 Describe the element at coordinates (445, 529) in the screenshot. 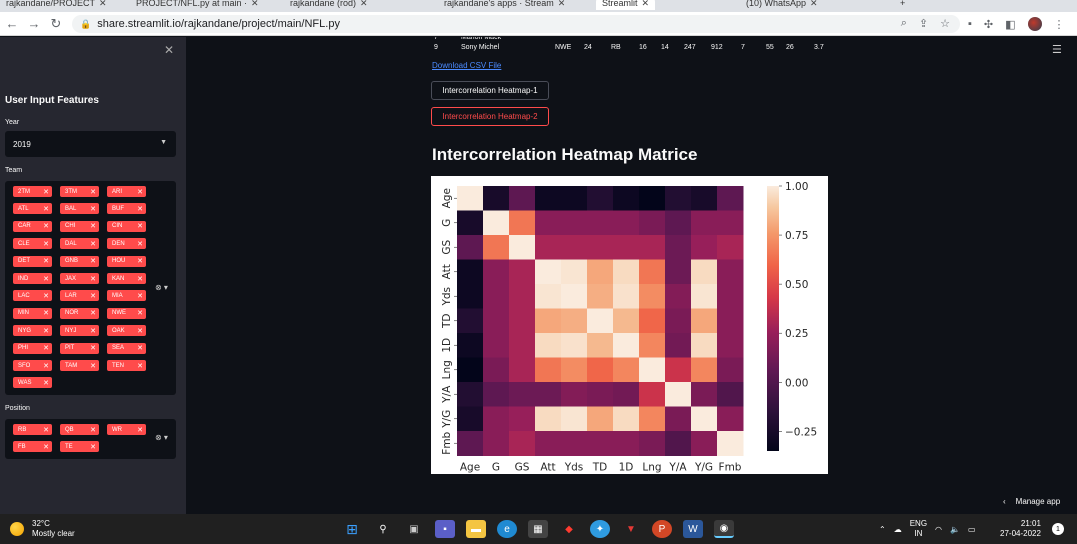

I see `chat-icon: ▪` at that location.